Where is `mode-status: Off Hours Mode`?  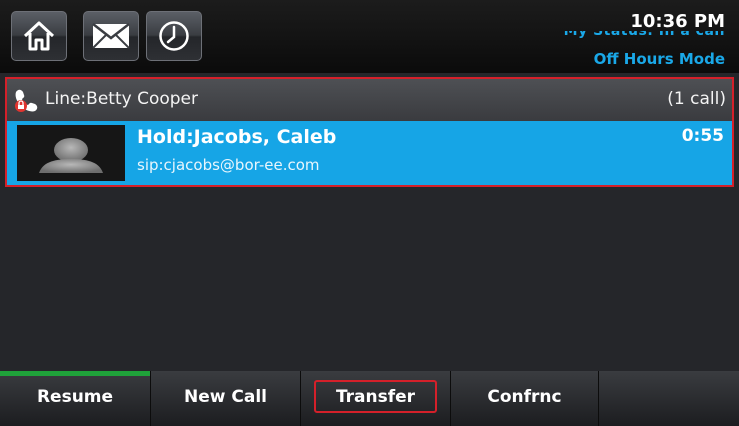 mode-status: Off Hours Mode is located at coordinates (659, 59).